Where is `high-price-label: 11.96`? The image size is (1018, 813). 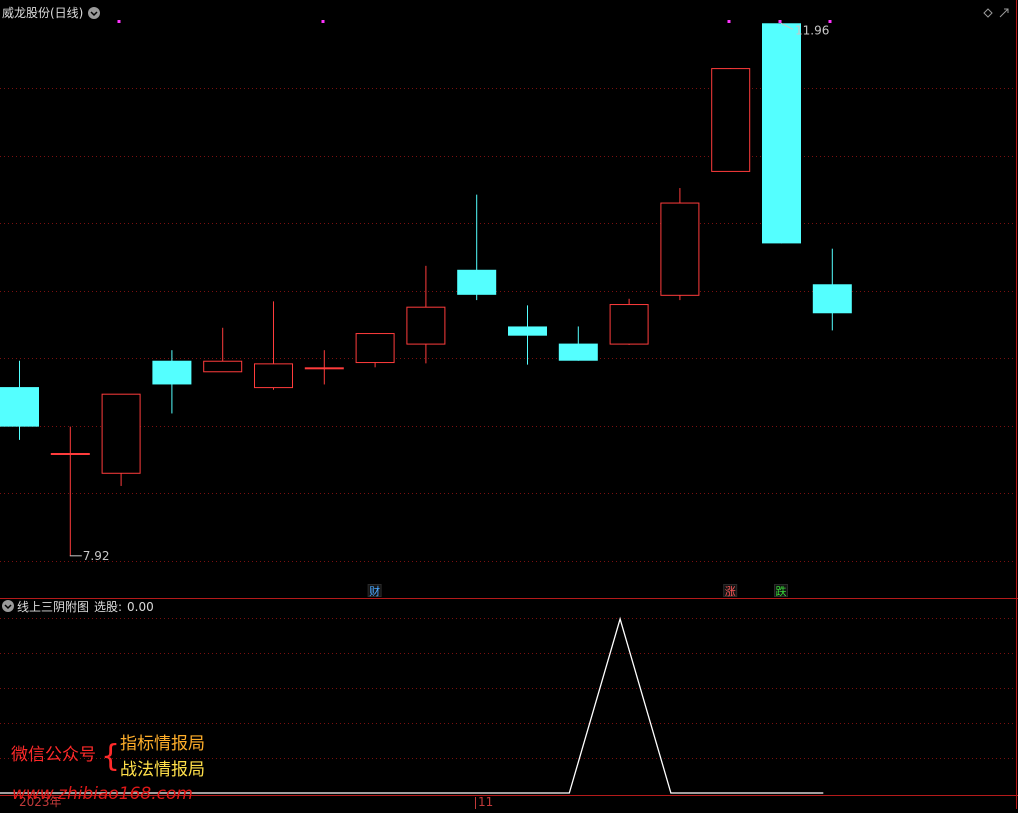 high-price-label: 11.96 is located at coordinates (812, 30).